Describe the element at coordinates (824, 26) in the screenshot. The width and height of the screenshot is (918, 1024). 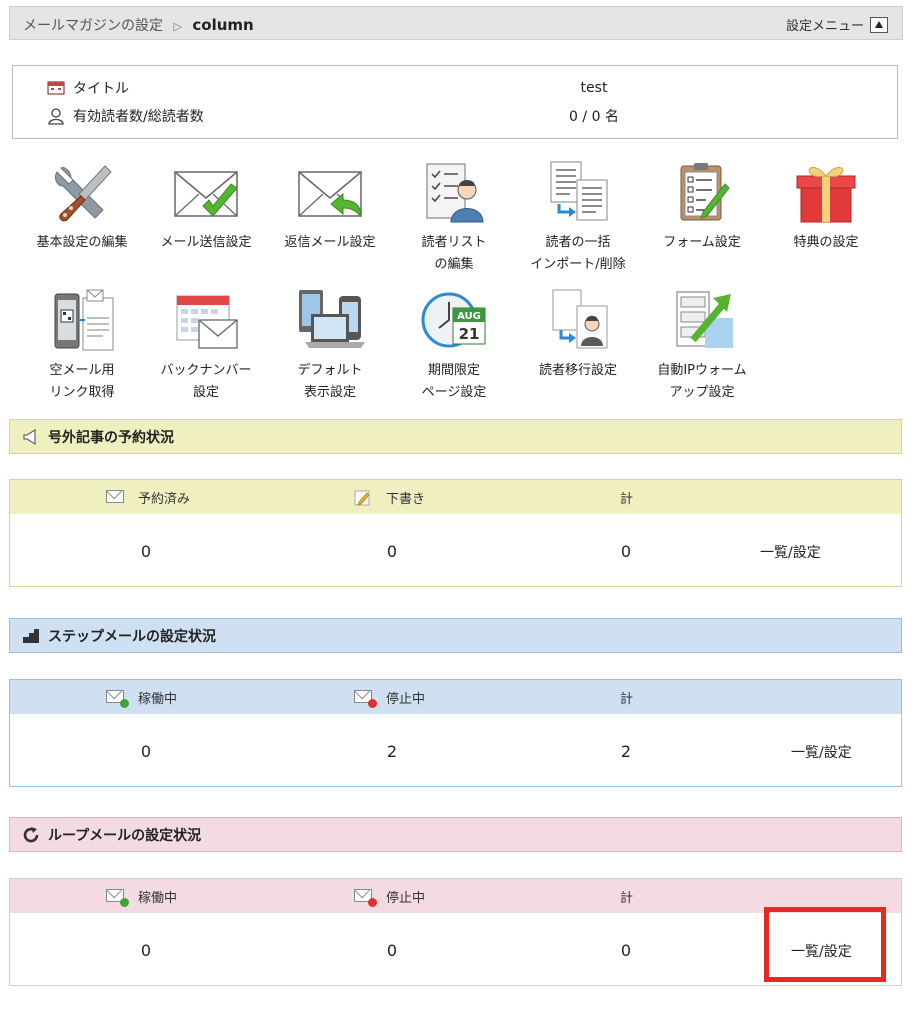
I see `settings-menu-label: 設定メニュー` at that location.